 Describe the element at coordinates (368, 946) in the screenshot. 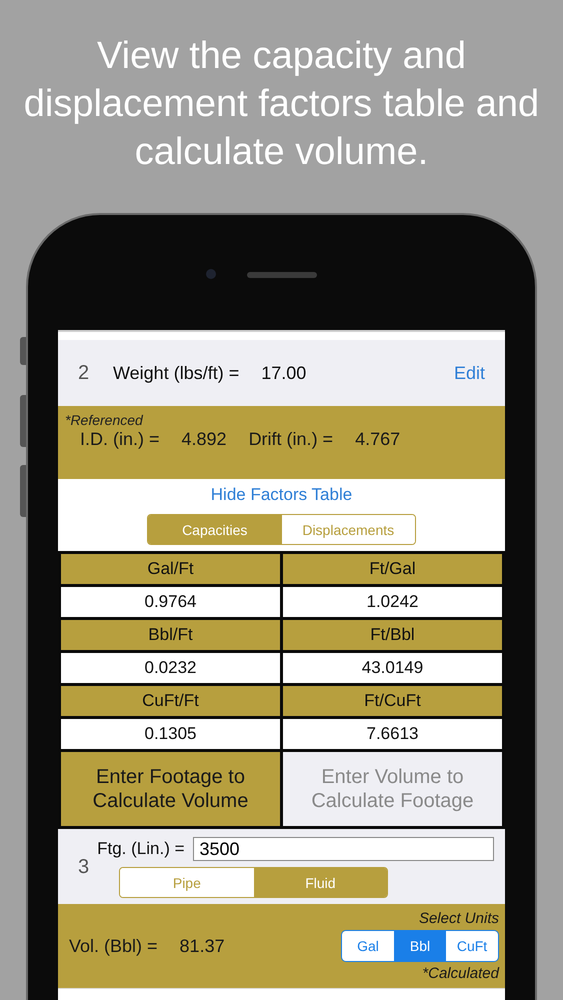

I see `unit-tab: Gal` at that location.